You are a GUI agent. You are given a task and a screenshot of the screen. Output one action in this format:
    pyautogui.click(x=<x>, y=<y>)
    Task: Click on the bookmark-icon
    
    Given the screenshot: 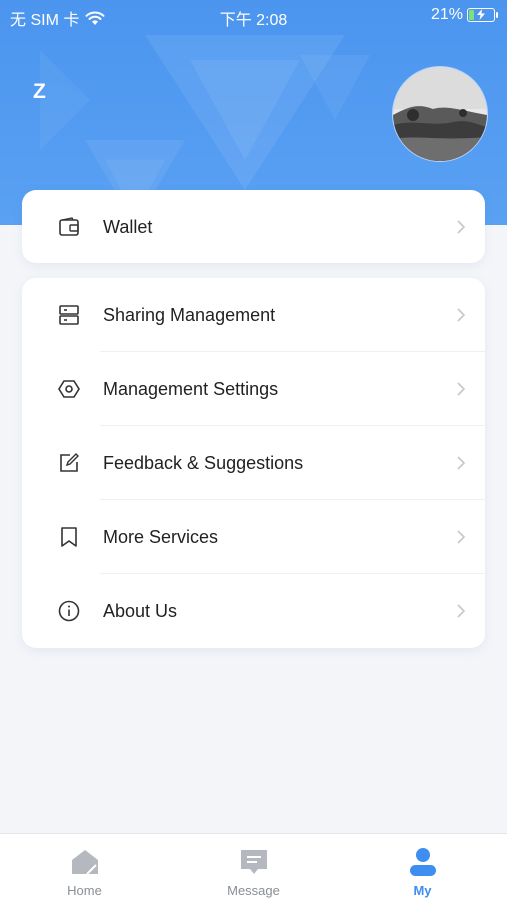 What is the action you would take?
    pyautogui.click(x=69, y=537)
    